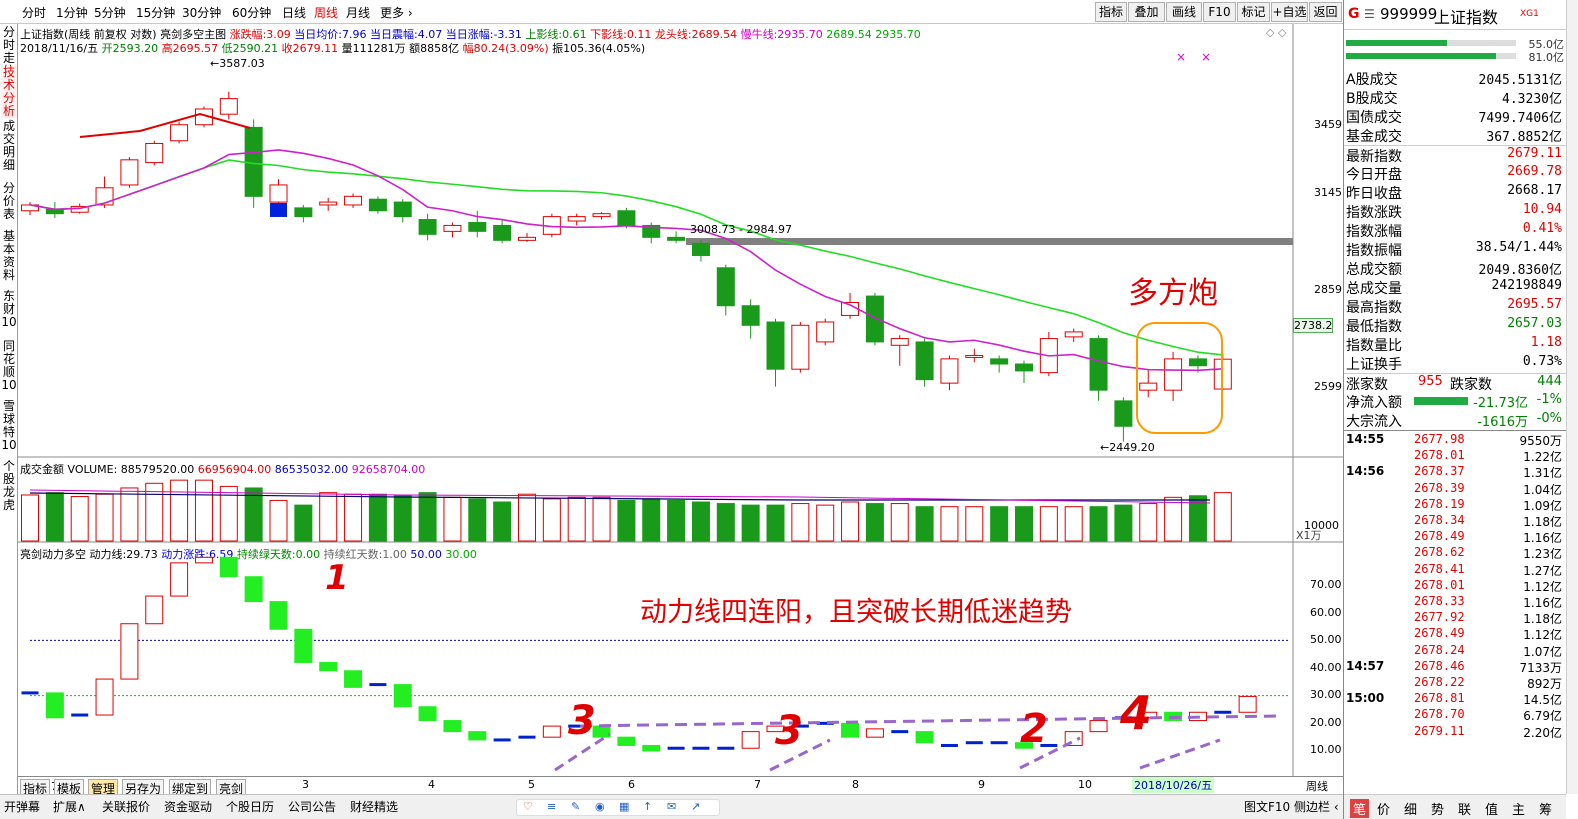 The height and width of the screenshot is (819, 1578). Describe the element at coordinates (551, 806) in the screenshot. I see `bottom-app-icon: ≡` at that location.